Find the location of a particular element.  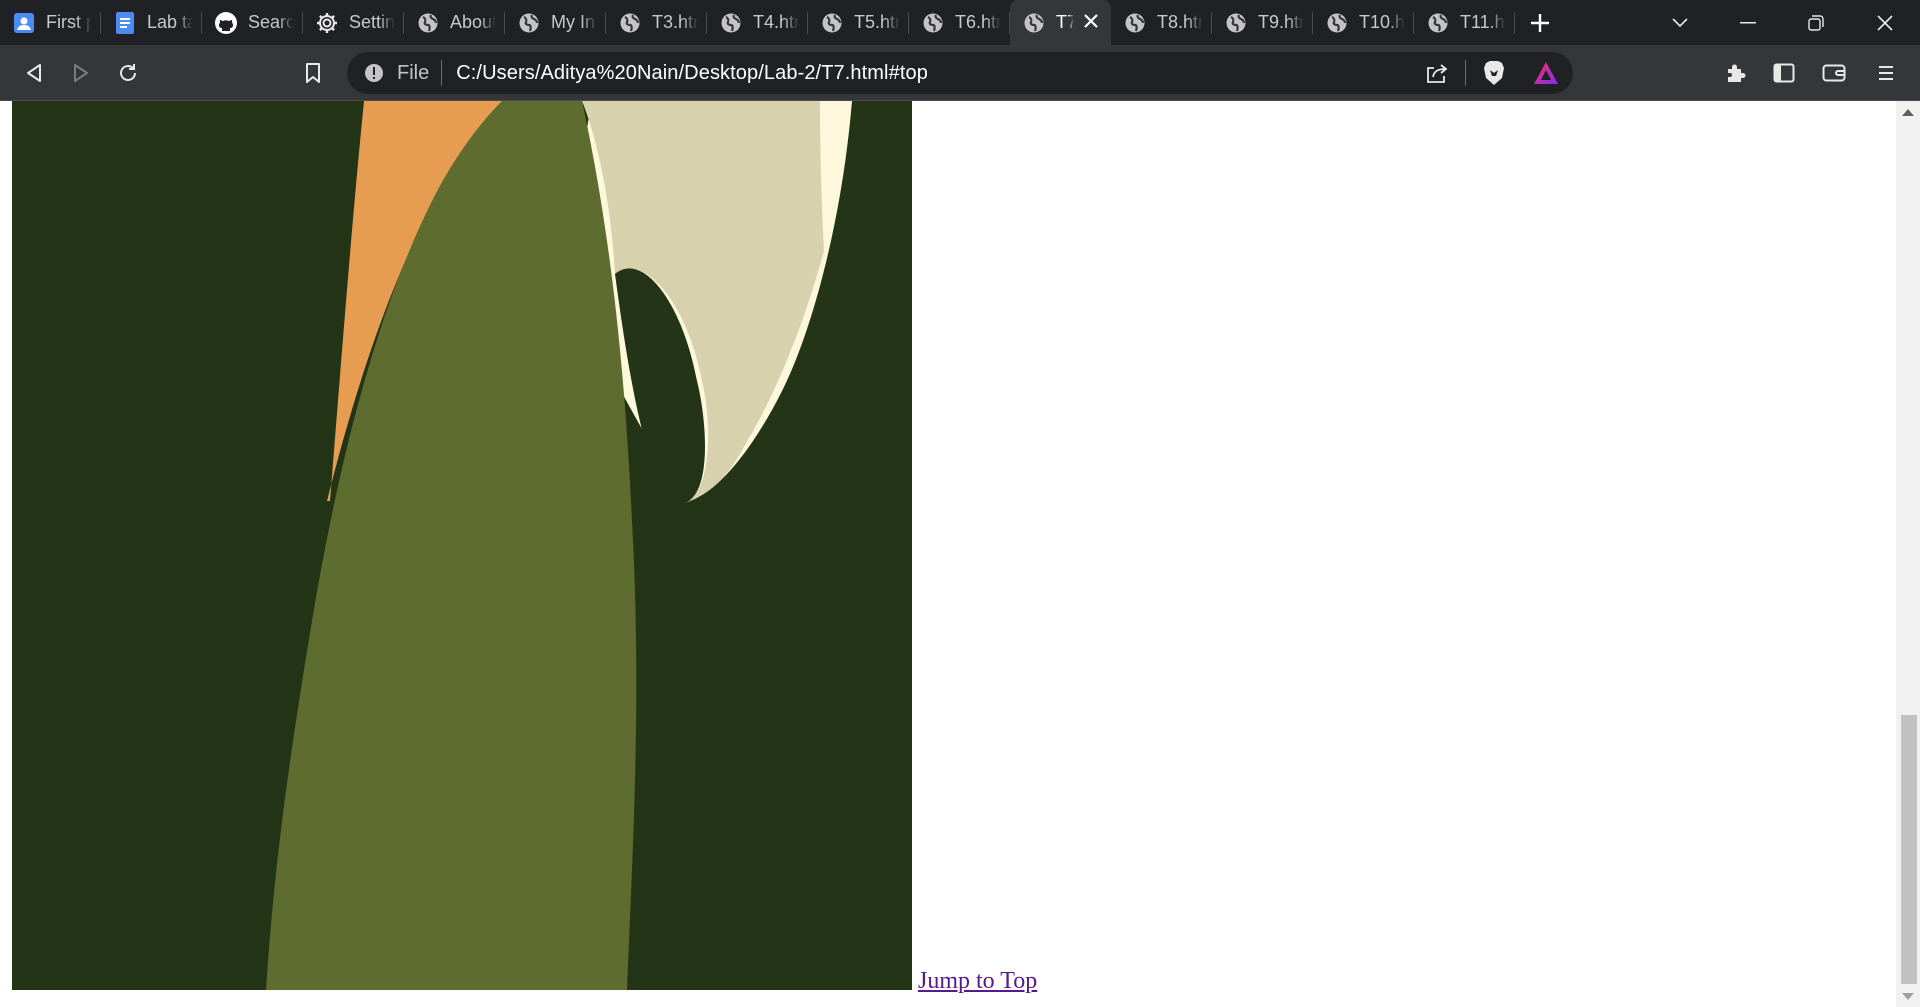

tab-separator is located at coordinates (1514, 23).